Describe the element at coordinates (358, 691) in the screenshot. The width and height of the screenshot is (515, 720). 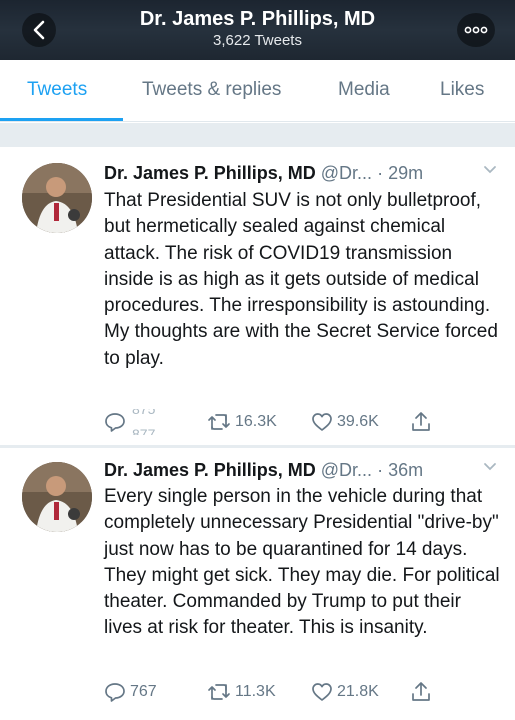
I see `like-count: 21.8K` at that location.